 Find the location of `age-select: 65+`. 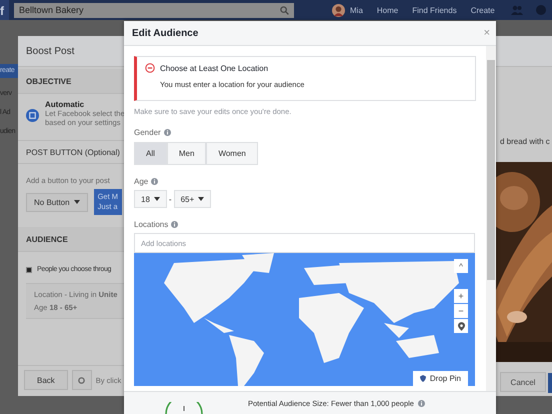

age-select: 65+ is located at coordinates (193, 199).